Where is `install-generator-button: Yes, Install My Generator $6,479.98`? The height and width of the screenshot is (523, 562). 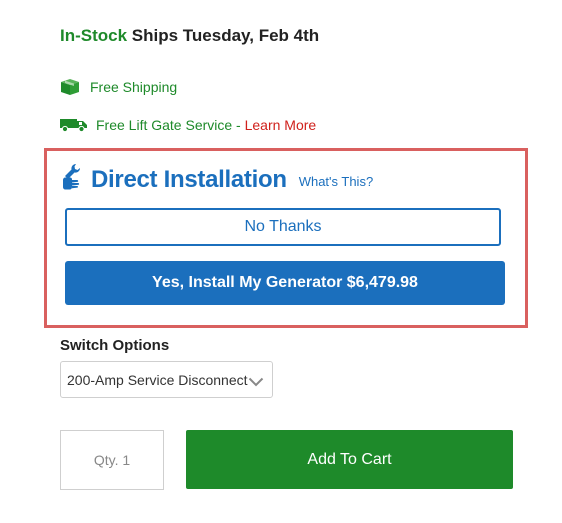
install-generator-button: Yes, Install My Generator $6,479.98 is located at coordinates (285, 283).